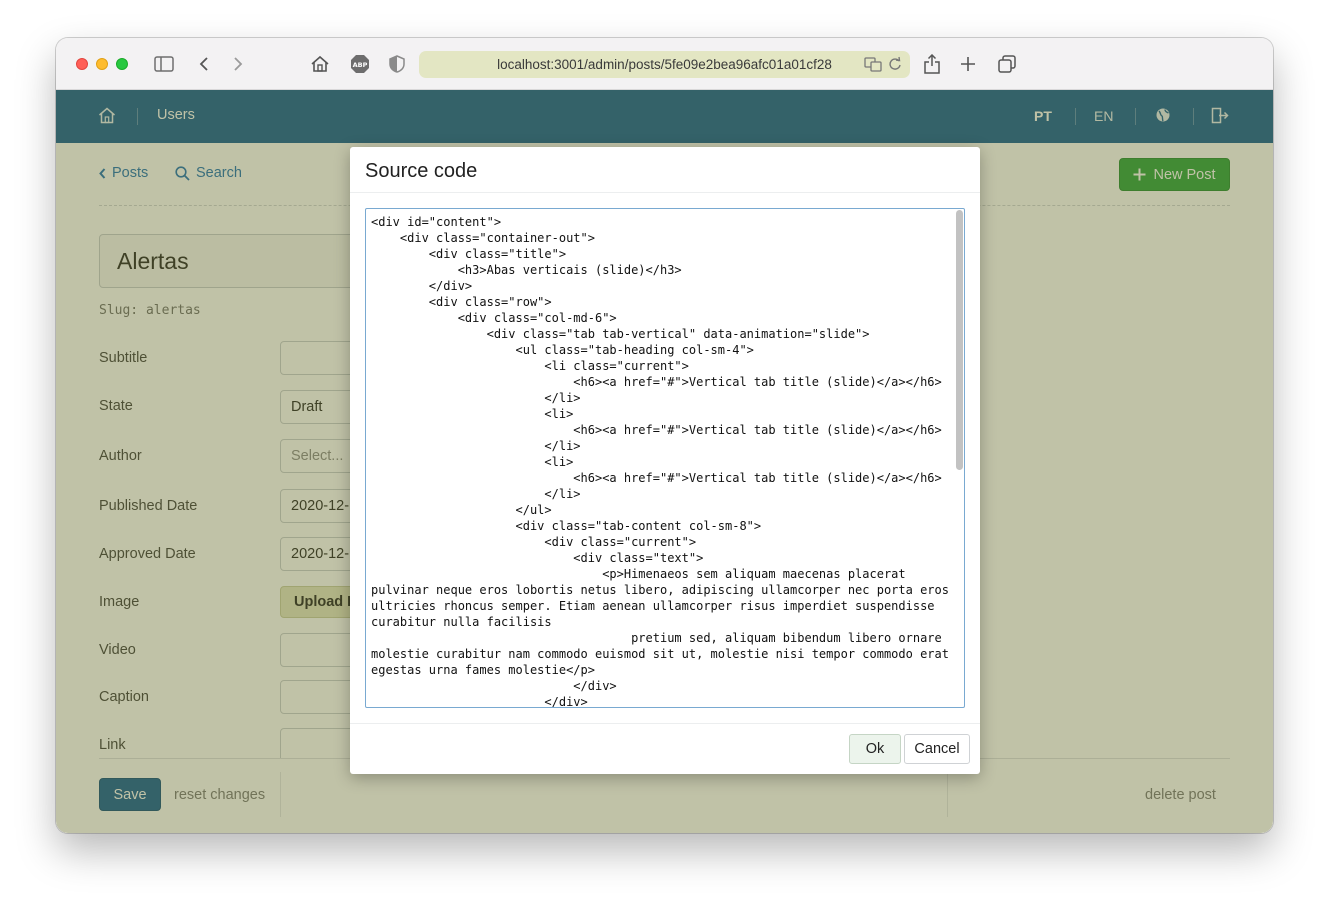  What do you see at coordinates (937, 749) in the screenshot?
I see `cancel-button: Cancel` at bounding box center [937, 749].